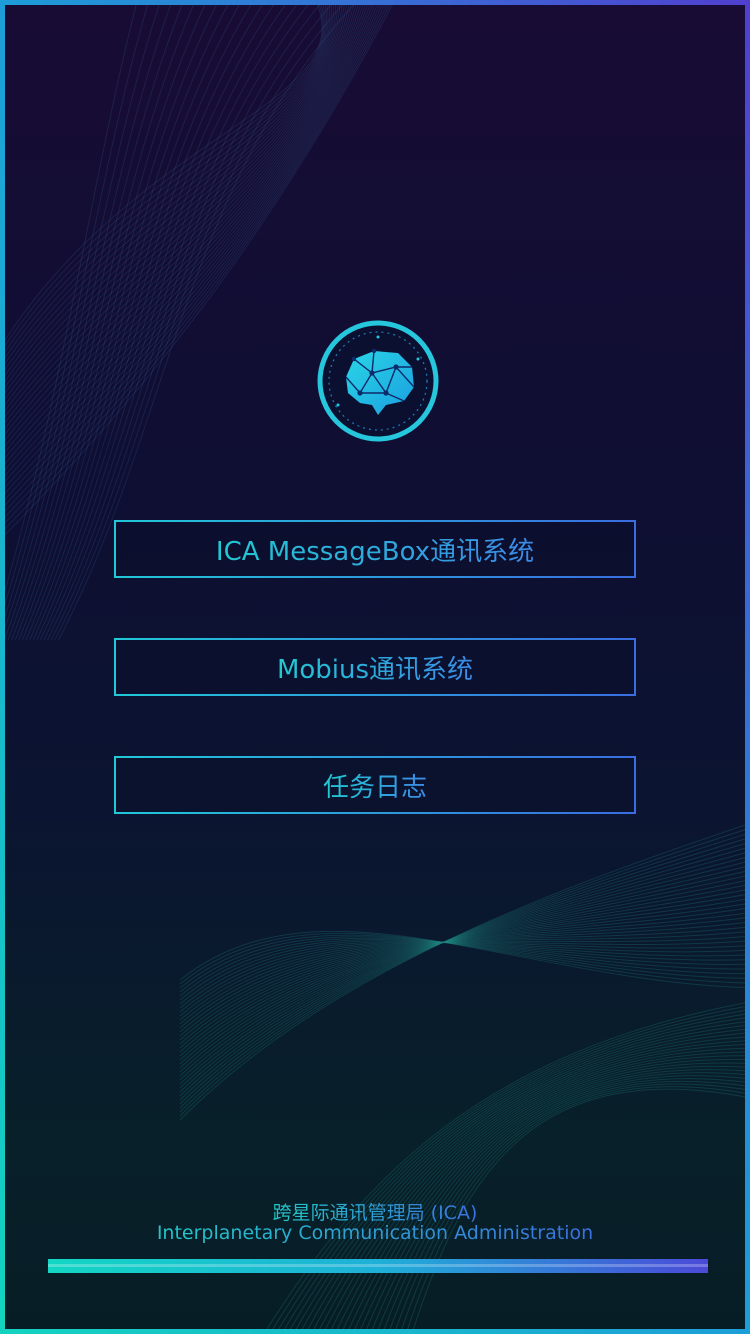 This screenshot has height=1334, width=750. I want to click on messagebox-system-button: ICA MessageBox通讯系统, so click(375, 549).